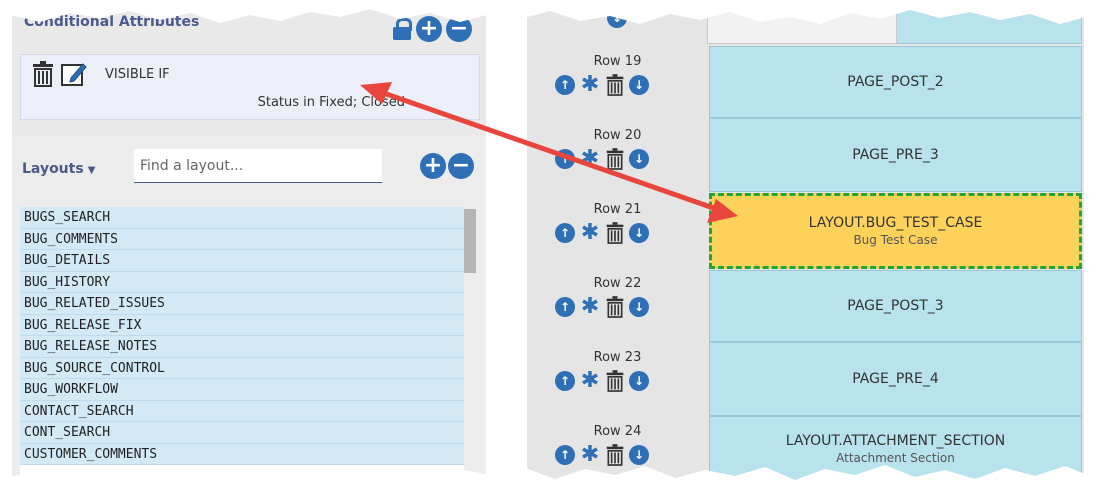 Image resolution: width=1120 pixels, height=490 pixels. I want to click on row-cell: PAGE_POST_2, so click(895, 82).